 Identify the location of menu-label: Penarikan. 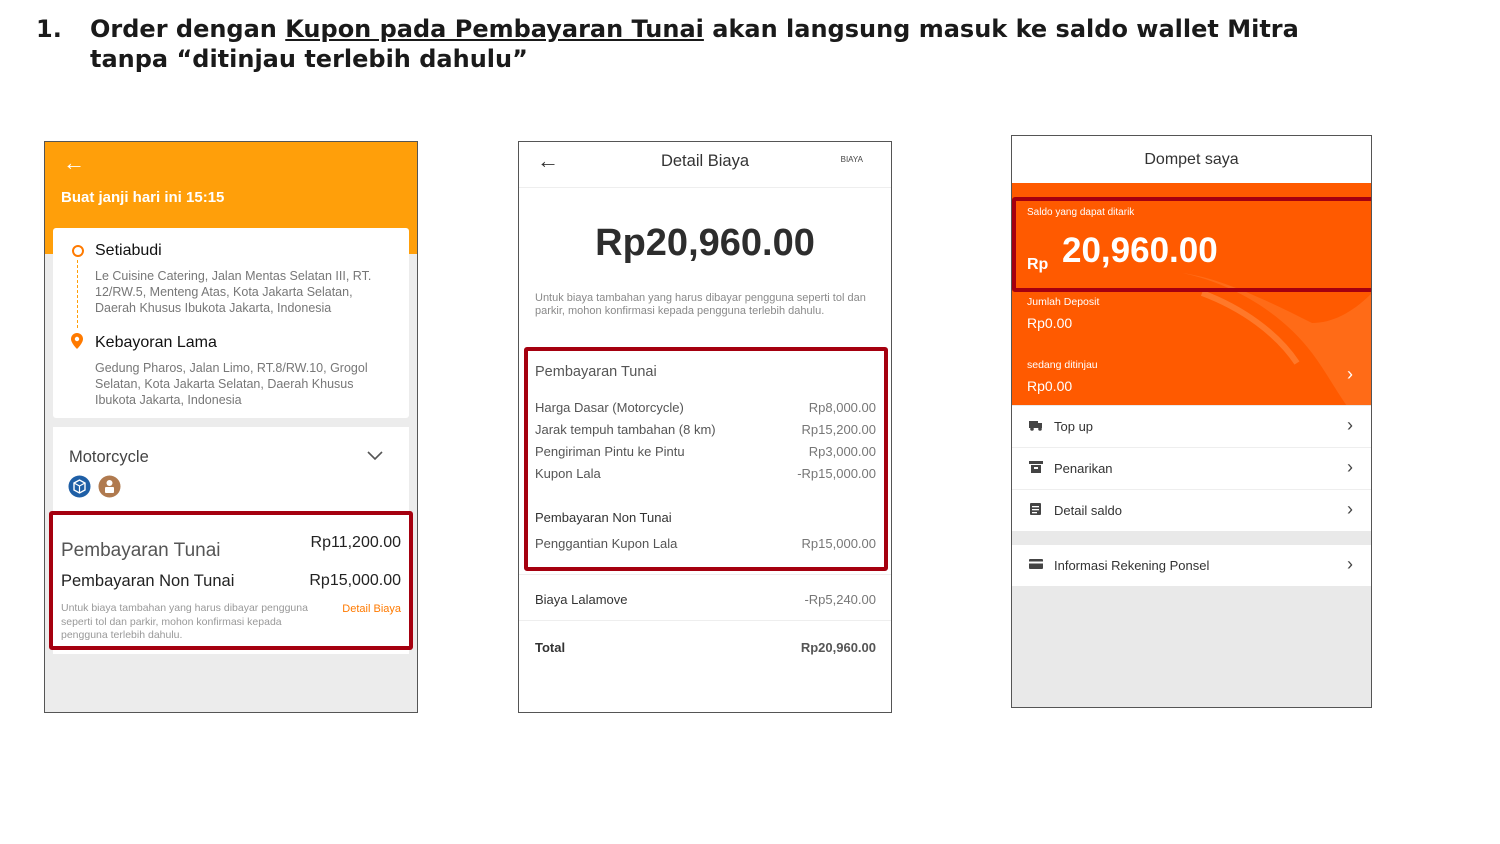
(1083, 468).